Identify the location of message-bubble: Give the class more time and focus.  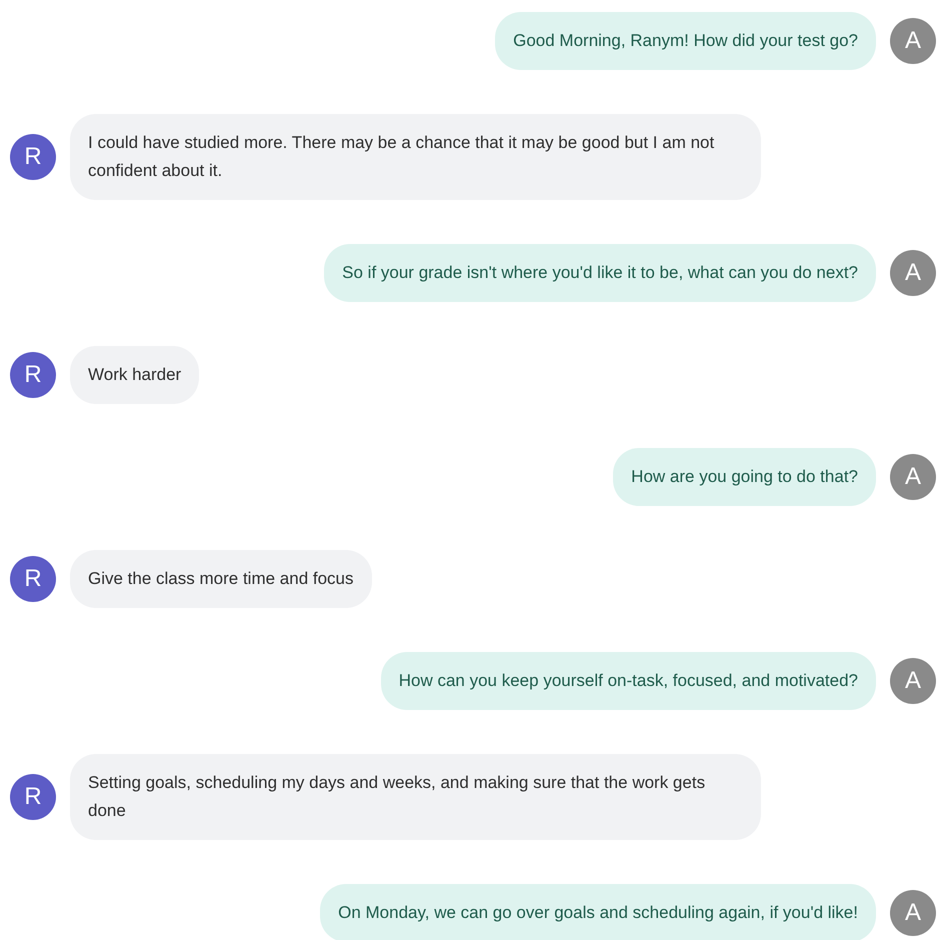
(221, 579).